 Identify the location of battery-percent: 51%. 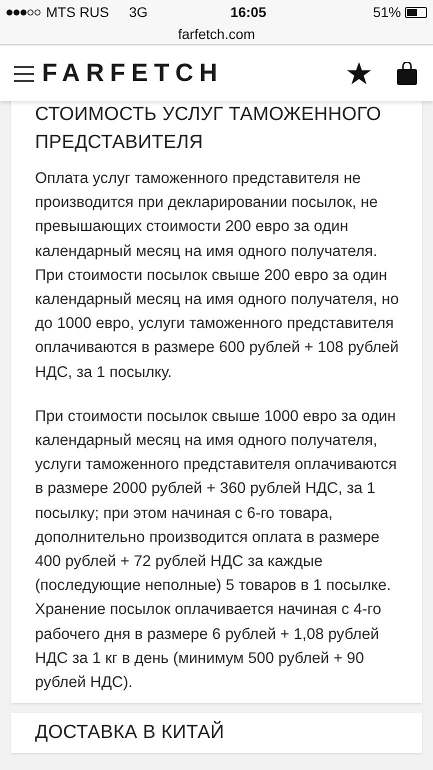
(386, 12).